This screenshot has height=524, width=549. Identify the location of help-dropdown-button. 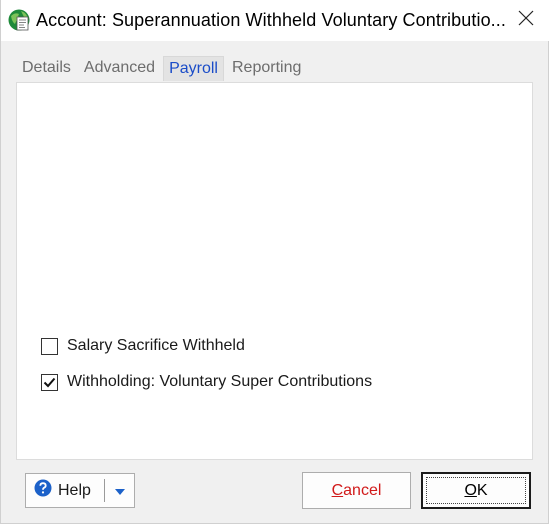
(119, 490).